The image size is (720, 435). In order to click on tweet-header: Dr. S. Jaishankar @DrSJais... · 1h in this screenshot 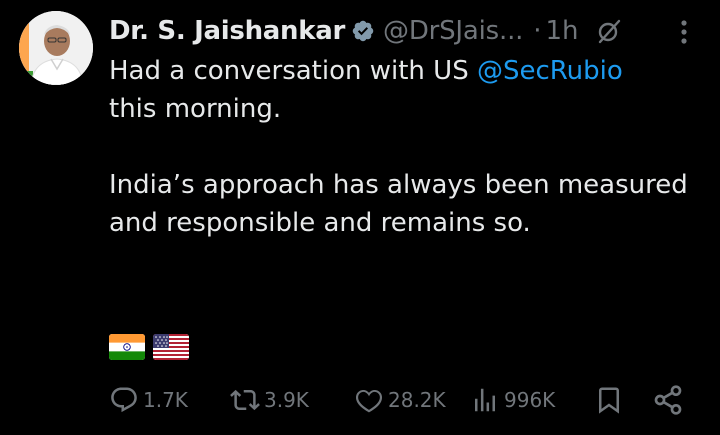, I will do `click(366, 31)`.